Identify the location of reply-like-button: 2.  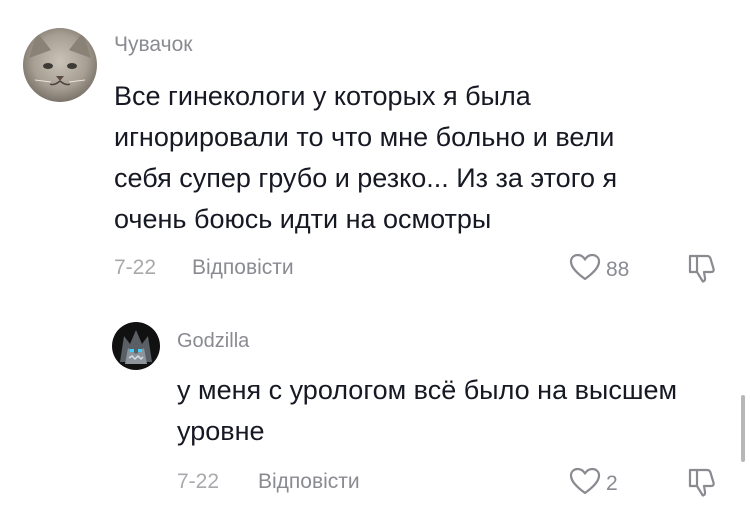
(593, 483).